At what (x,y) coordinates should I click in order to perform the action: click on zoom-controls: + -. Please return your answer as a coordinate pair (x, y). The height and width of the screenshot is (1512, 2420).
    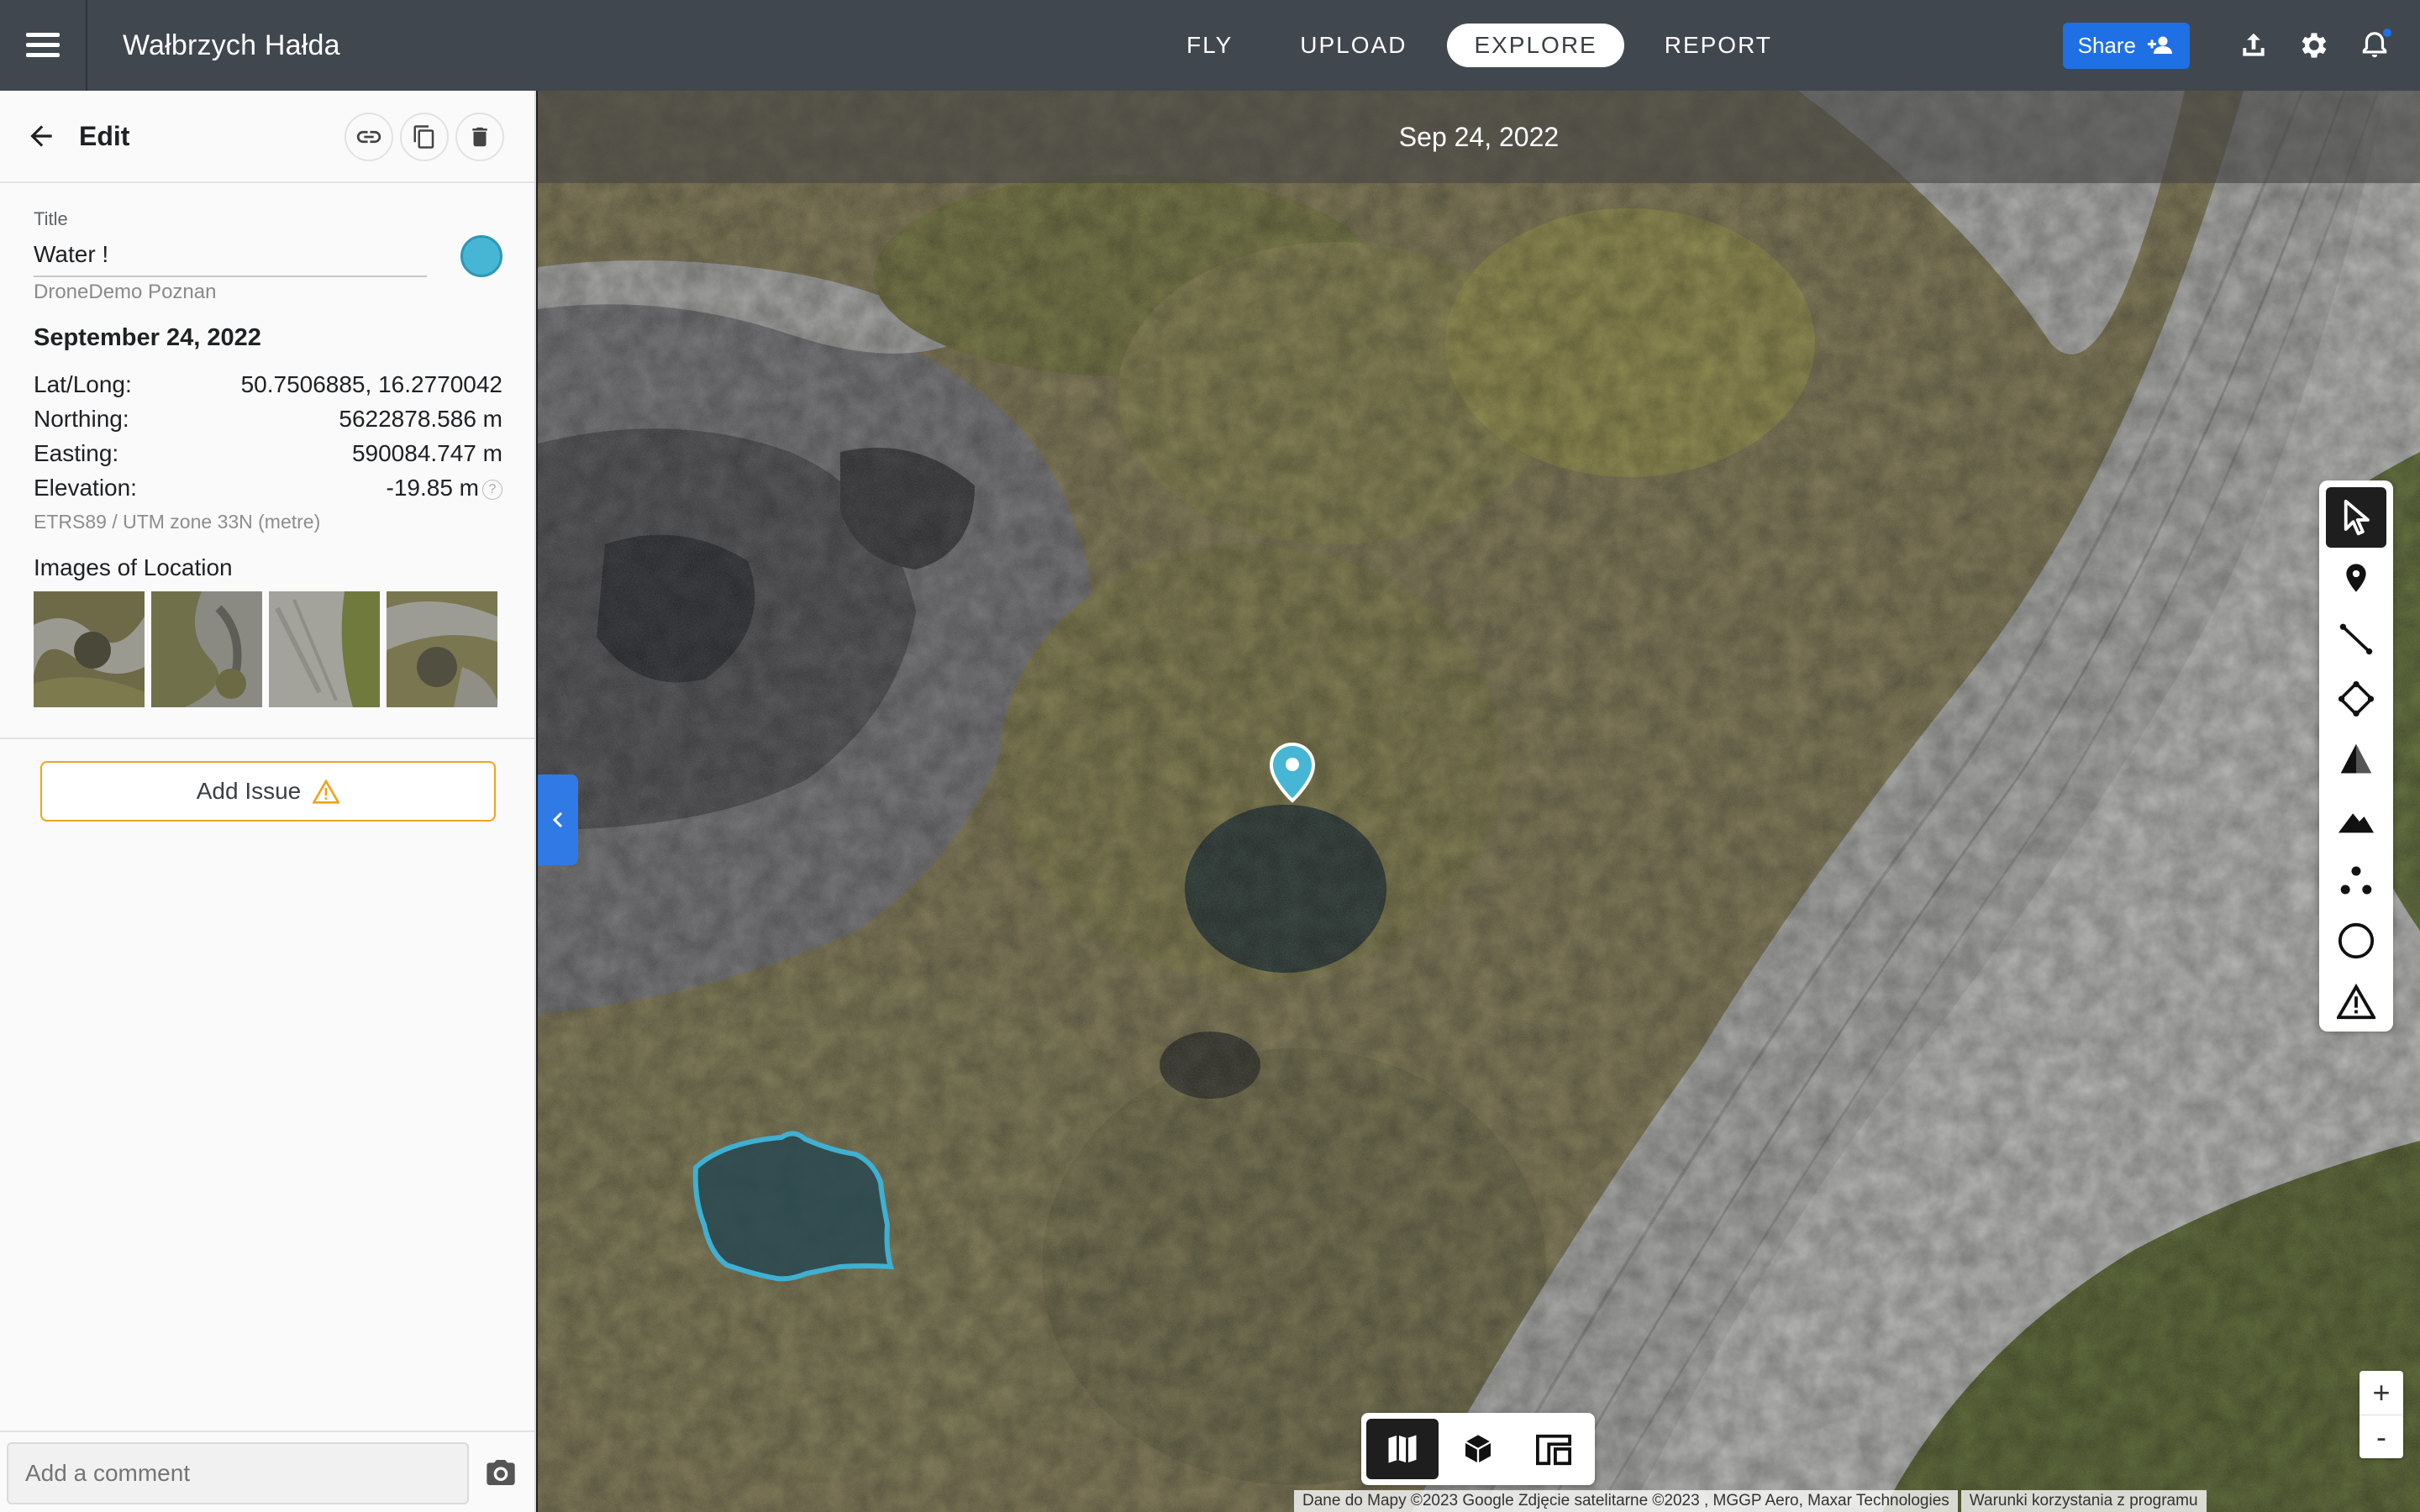
    Looking at the image, I should click on (2382, 1414).